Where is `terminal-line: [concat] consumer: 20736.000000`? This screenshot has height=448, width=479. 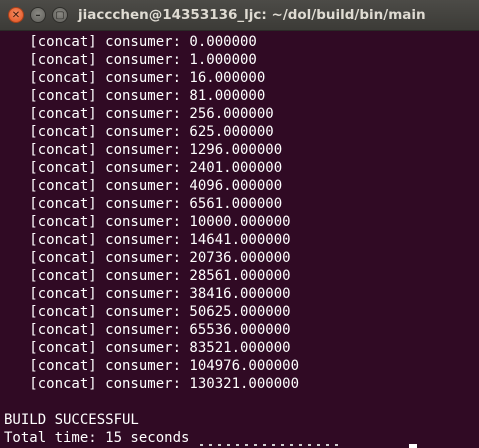
terminal-line: [concat] consumer: 20736.000000 is located at coordinates (147, 258).